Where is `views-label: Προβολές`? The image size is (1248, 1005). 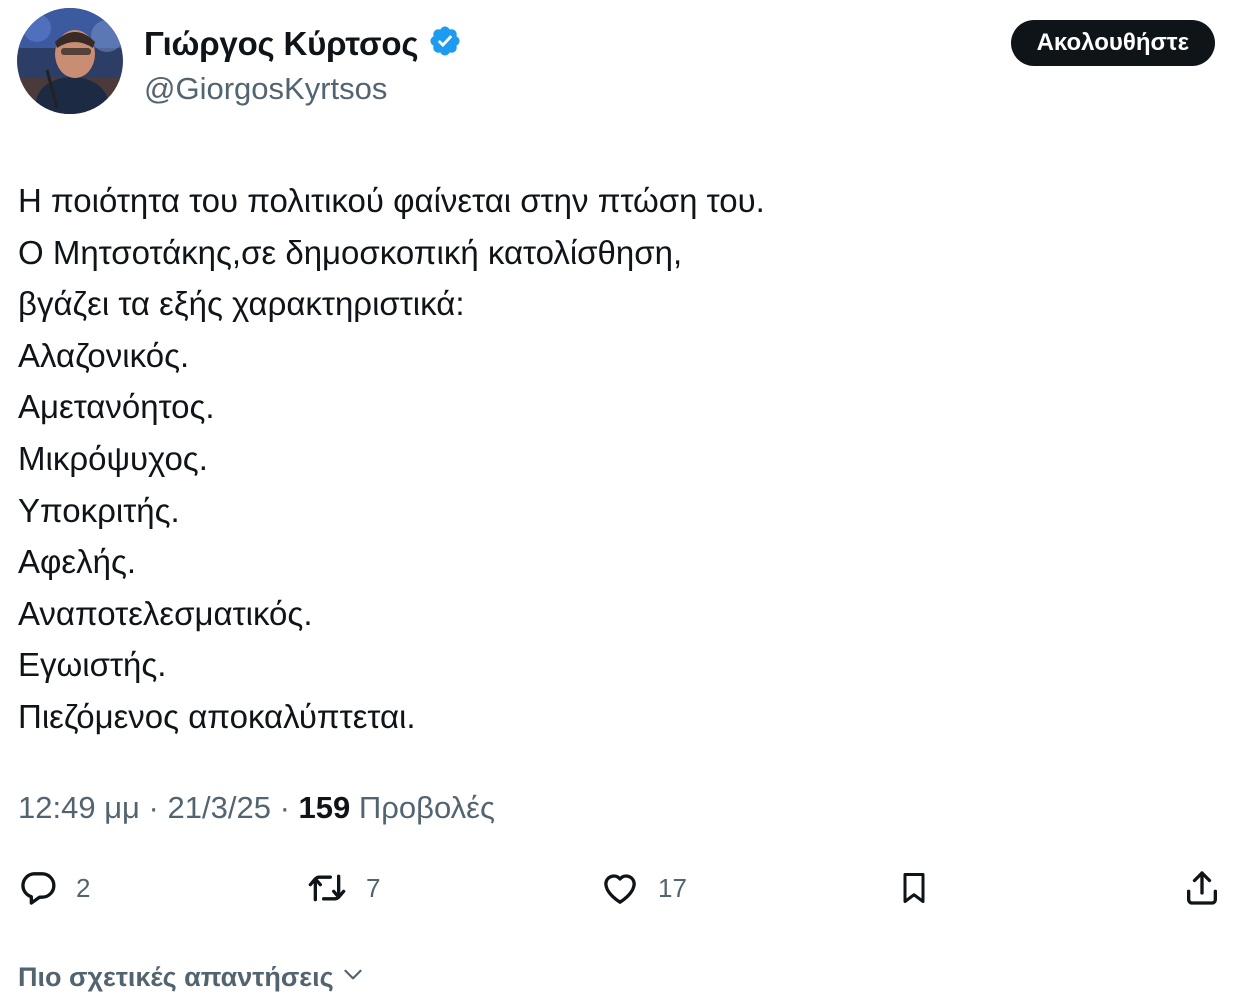 views-label: Προβολές is located at coordinates (426, 807).